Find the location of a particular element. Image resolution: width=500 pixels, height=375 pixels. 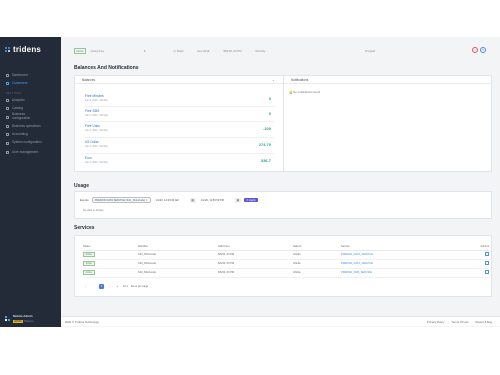

tridens-logo-icon is located at coordinates (7, 49).